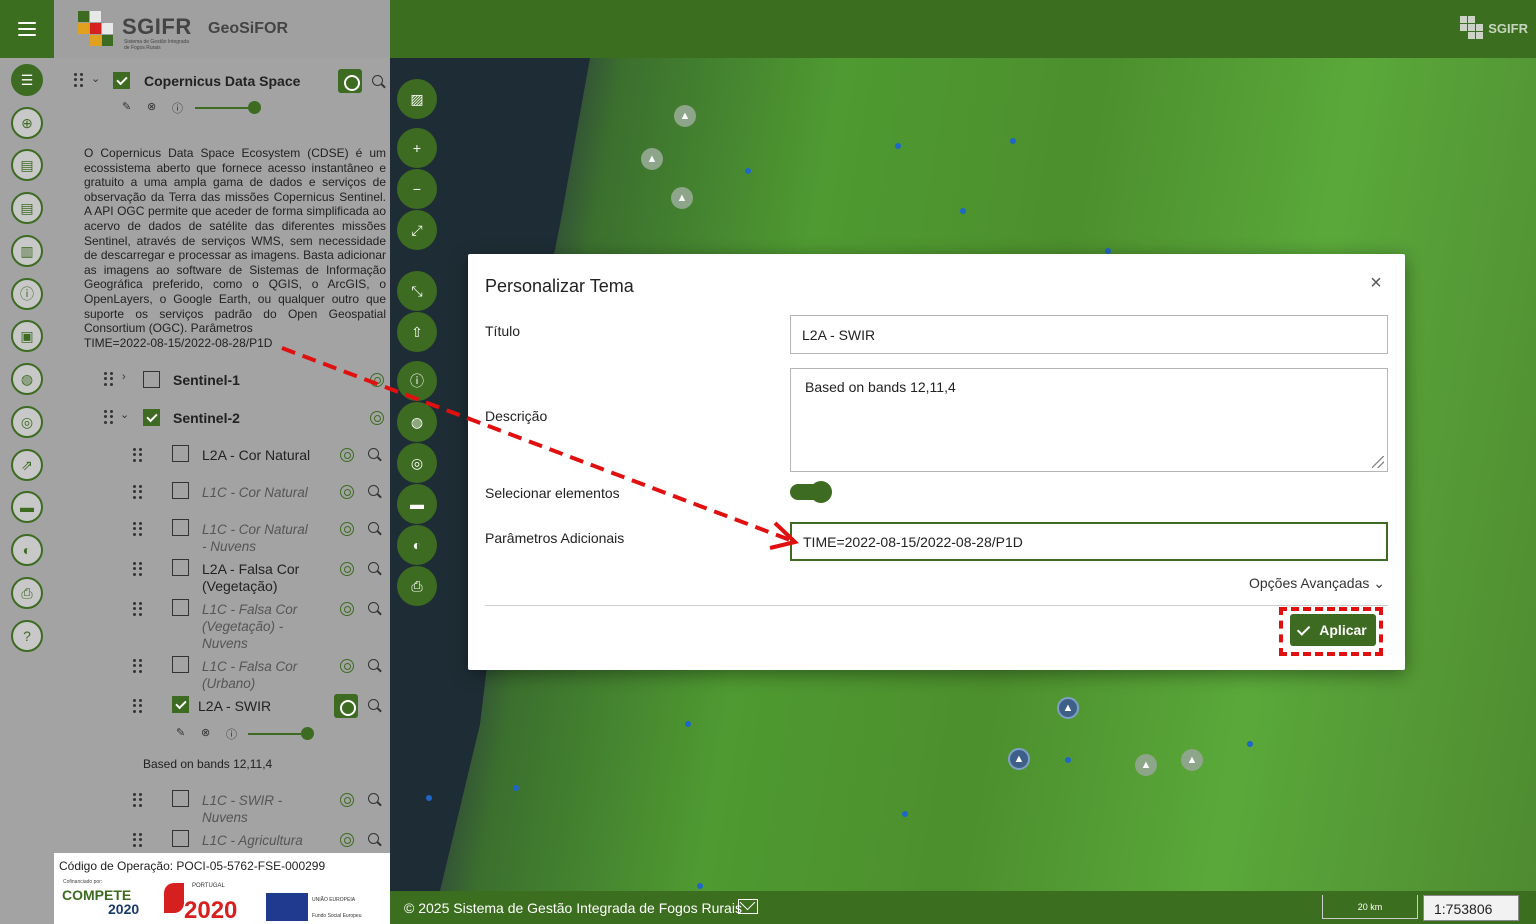  What do you see at coordinates (27, 80) in the screenshot?
I see `layers-list-button: ☰` at bounding box center [27, 80].